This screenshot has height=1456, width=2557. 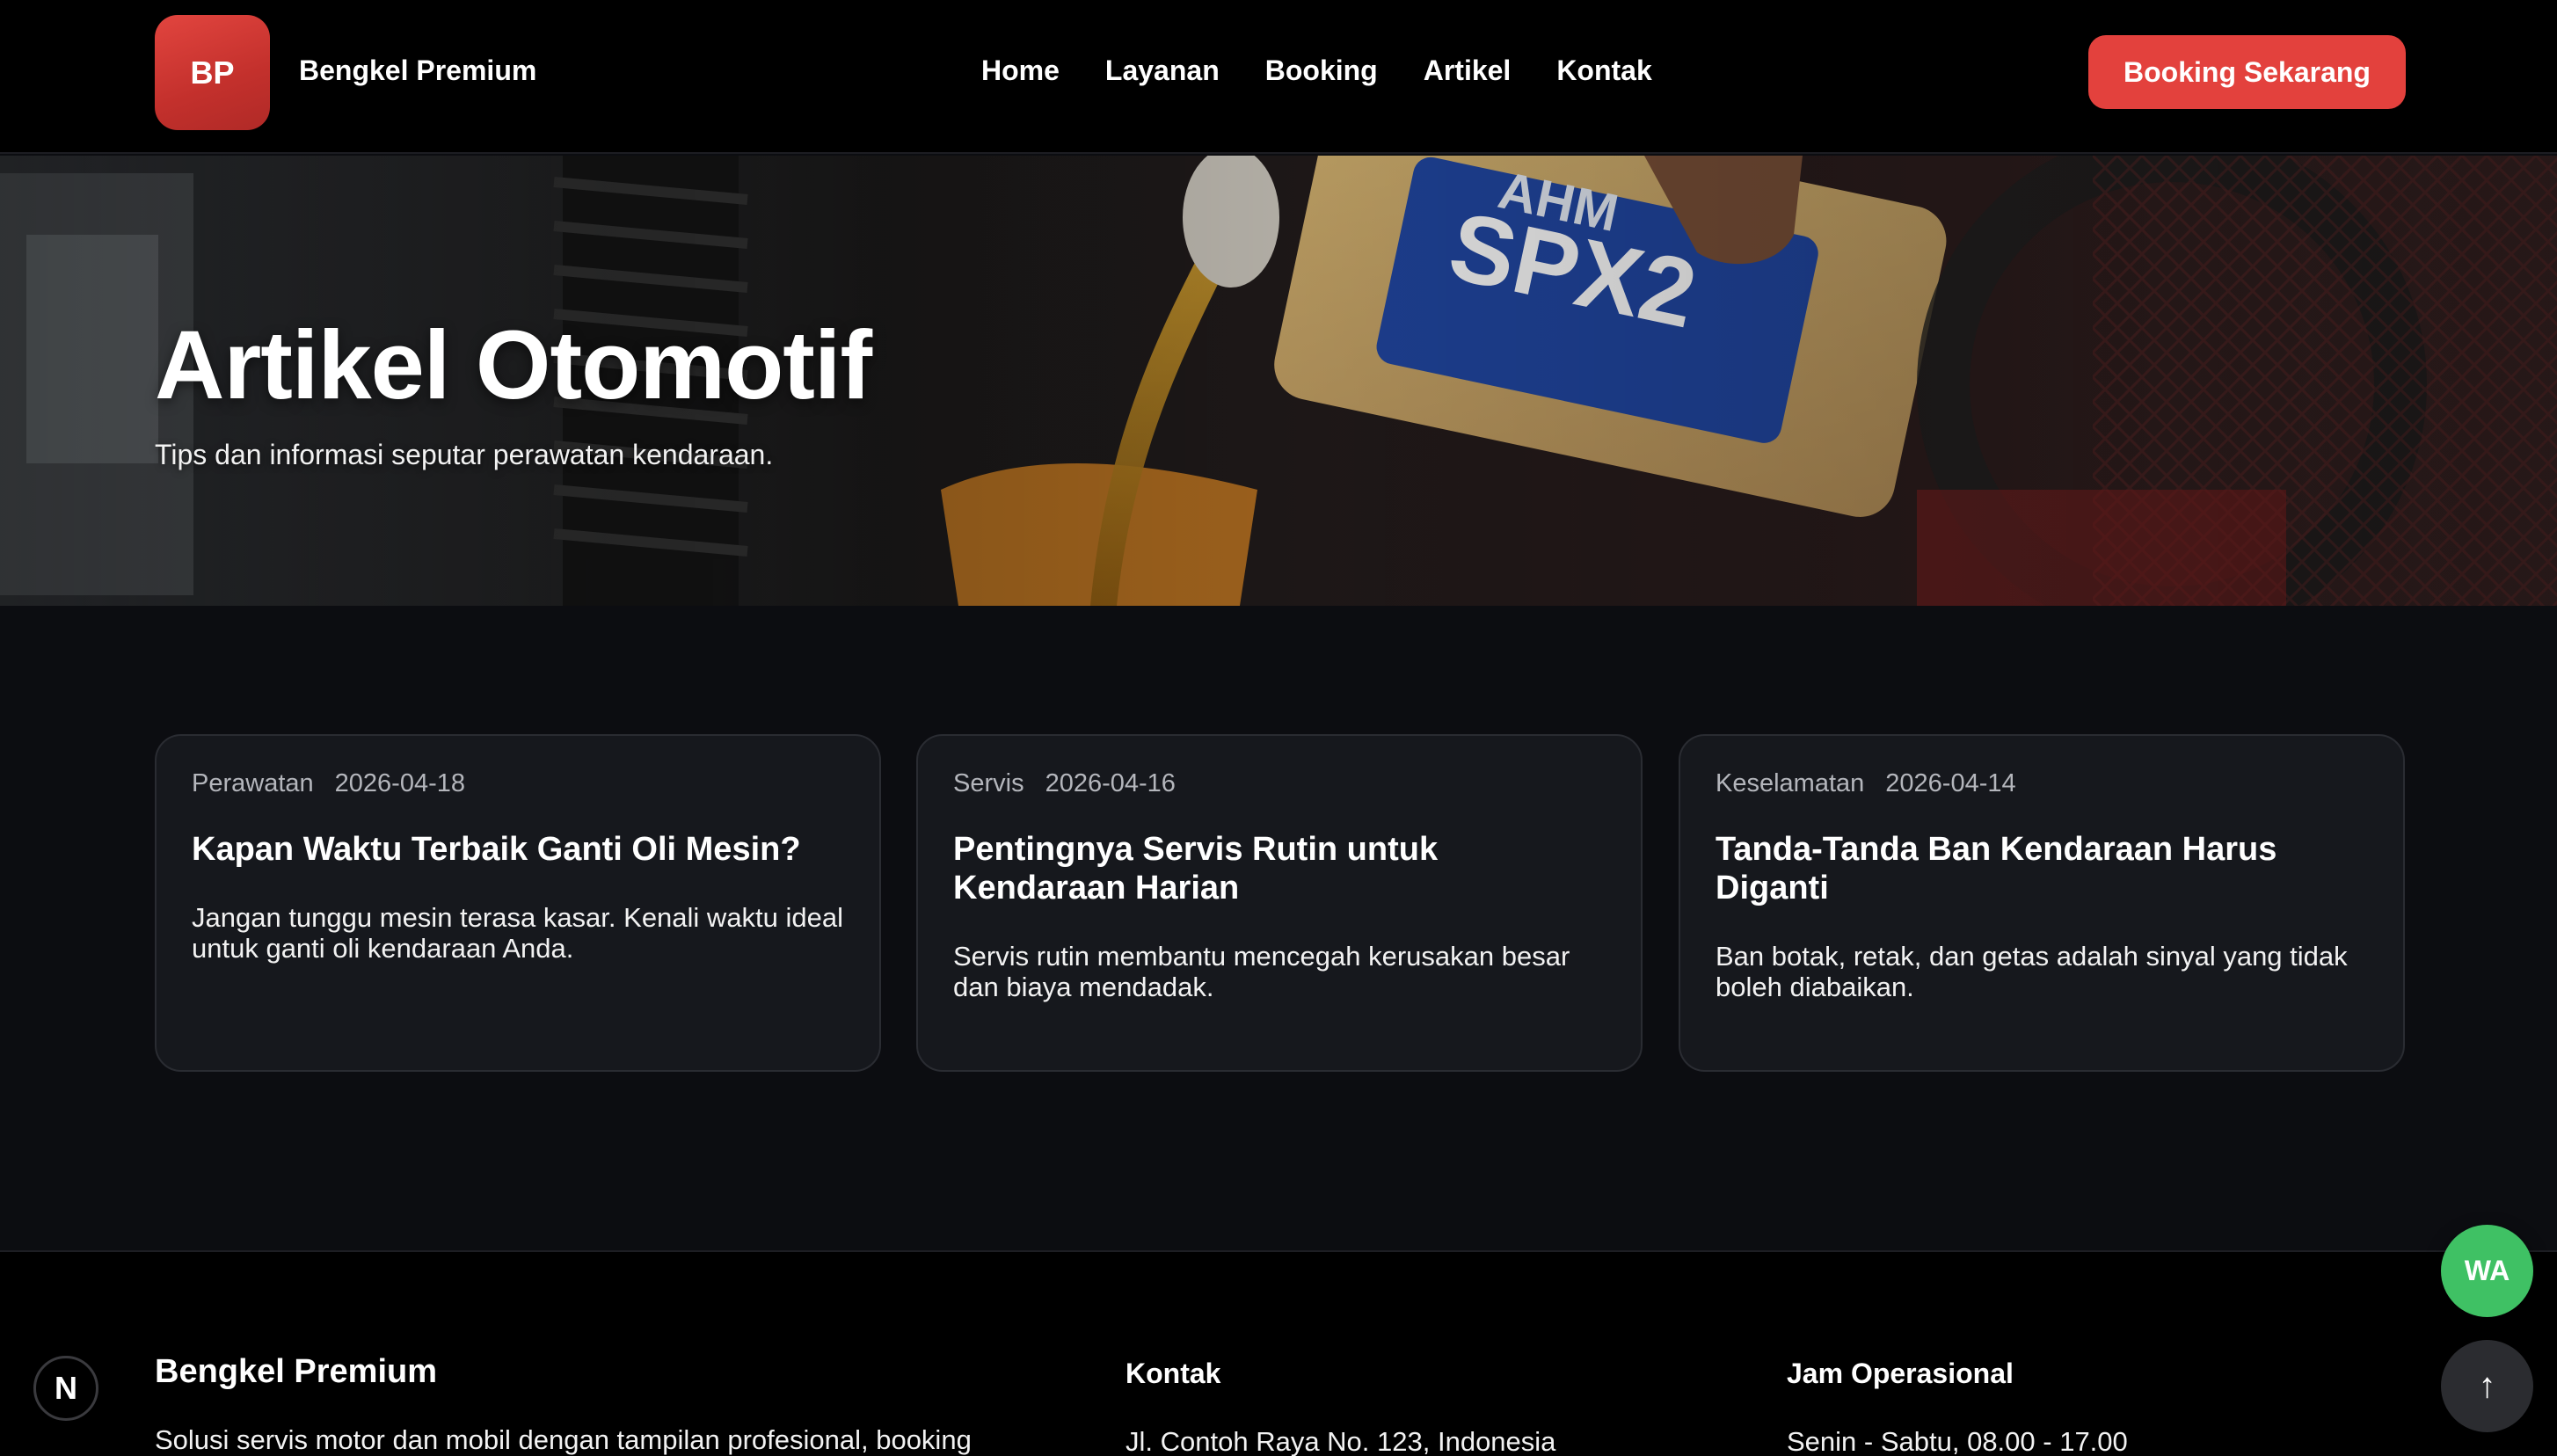 I want to click on article-title: Tanda-Tanda Ban Kendaraan Harus Diganti, so click(x=2042, y=868).